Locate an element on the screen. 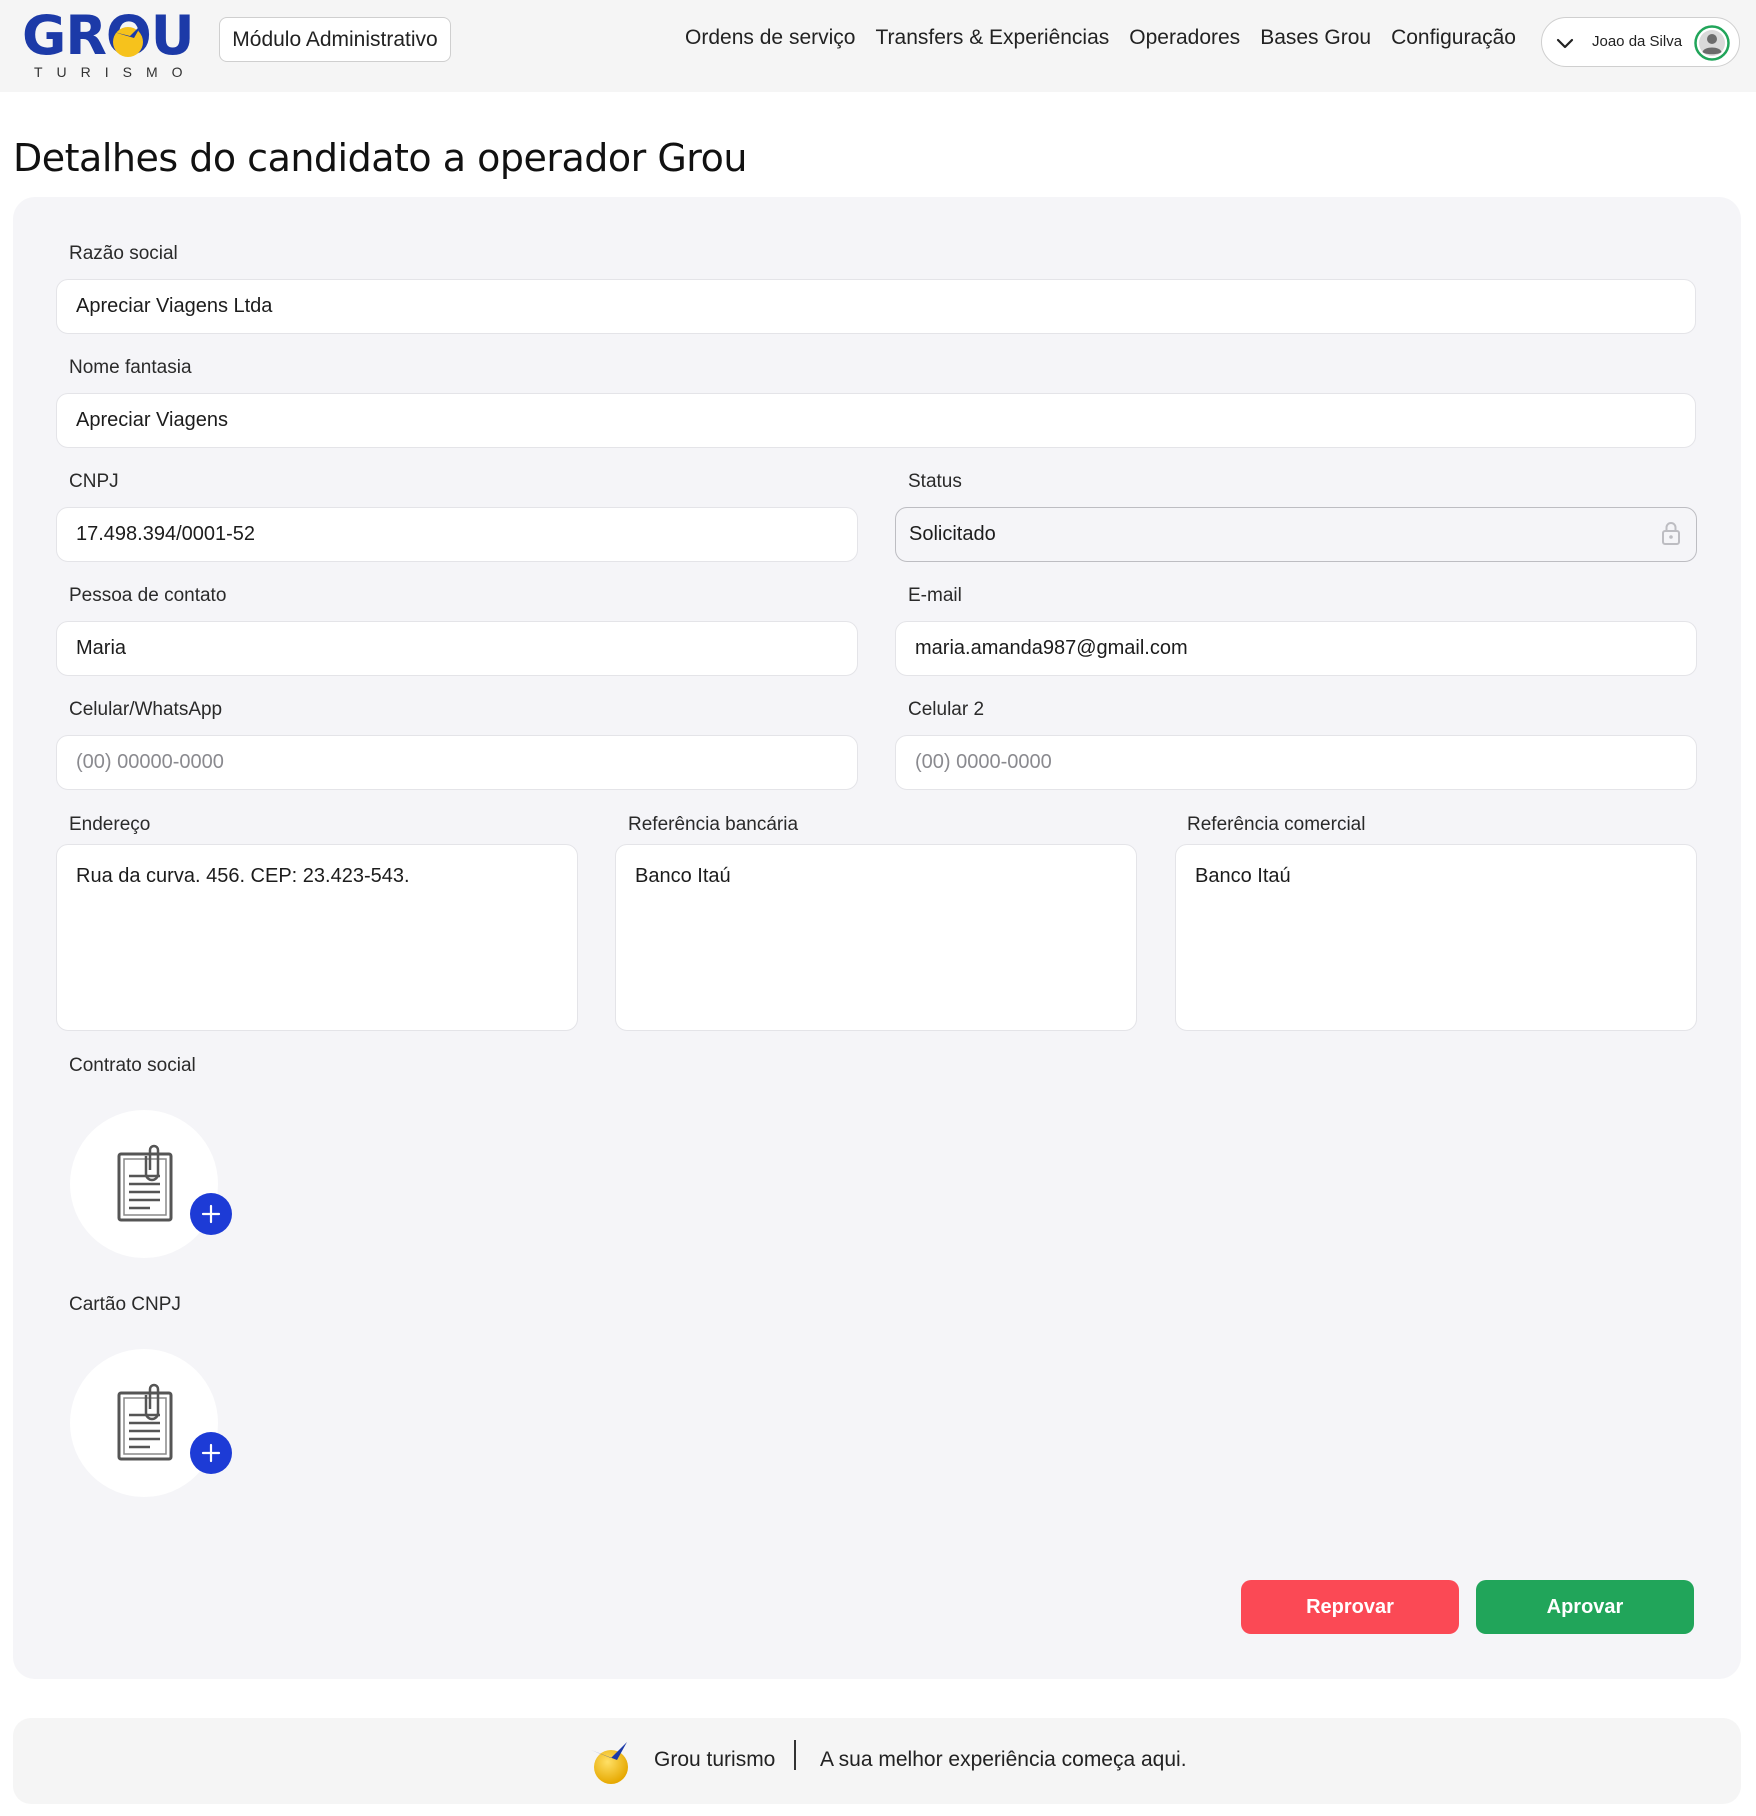 This screenshot has width=1756, height=1816. cartao-cnpj-upload is located at coordinates (151, 1423).